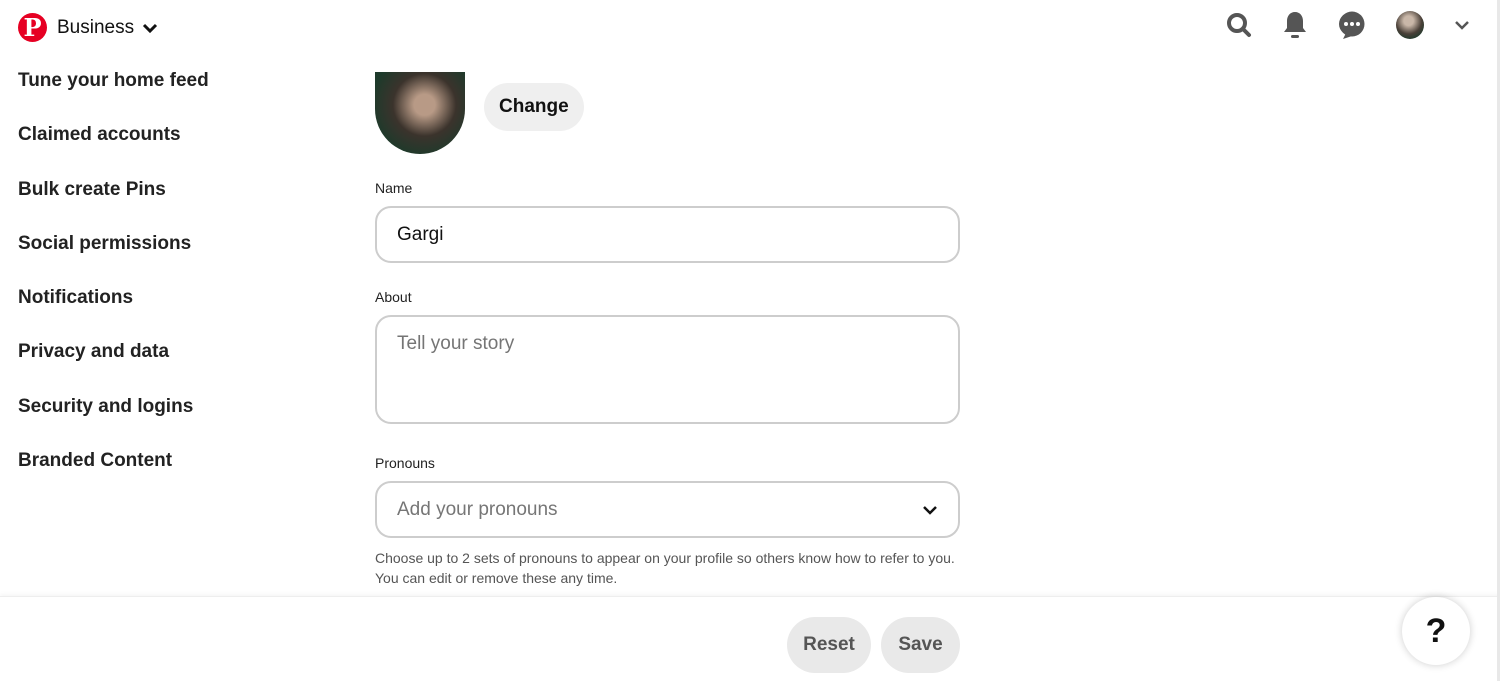 The height and width of the screenshot is (681, 1500). Describe the element at coordinates (113, 421) in the screenshot. I see `sidebar-item-security-logins: Security and logins` at that location.